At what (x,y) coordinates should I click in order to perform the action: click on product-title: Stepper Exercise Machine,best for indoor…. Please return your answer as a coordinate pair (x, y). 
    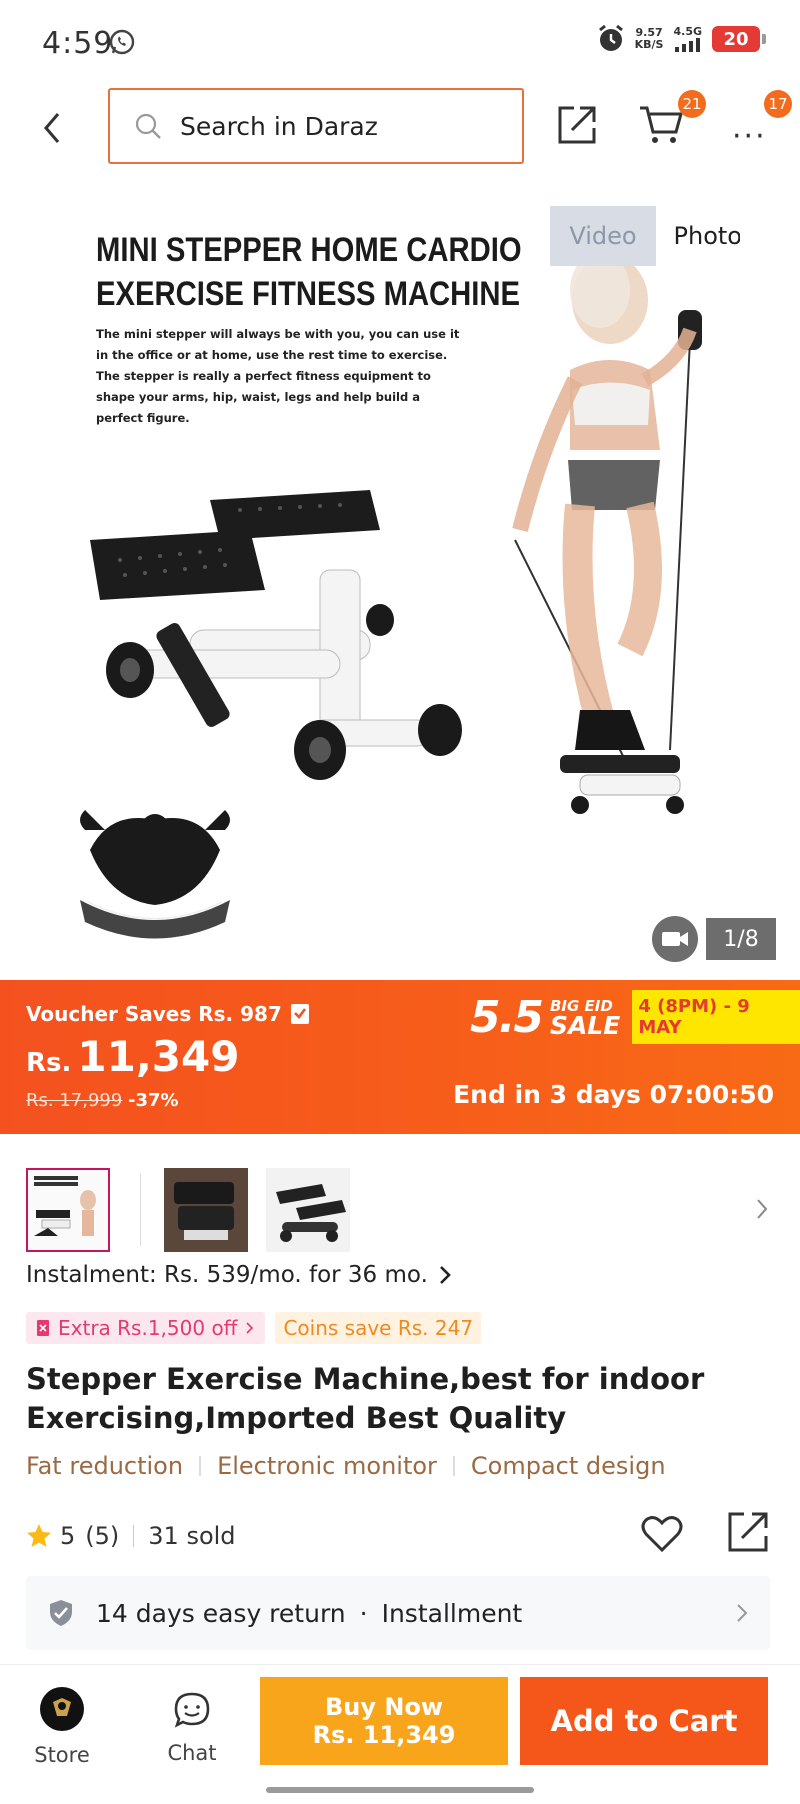
    Looking at the image, I should click on (365, 1398).